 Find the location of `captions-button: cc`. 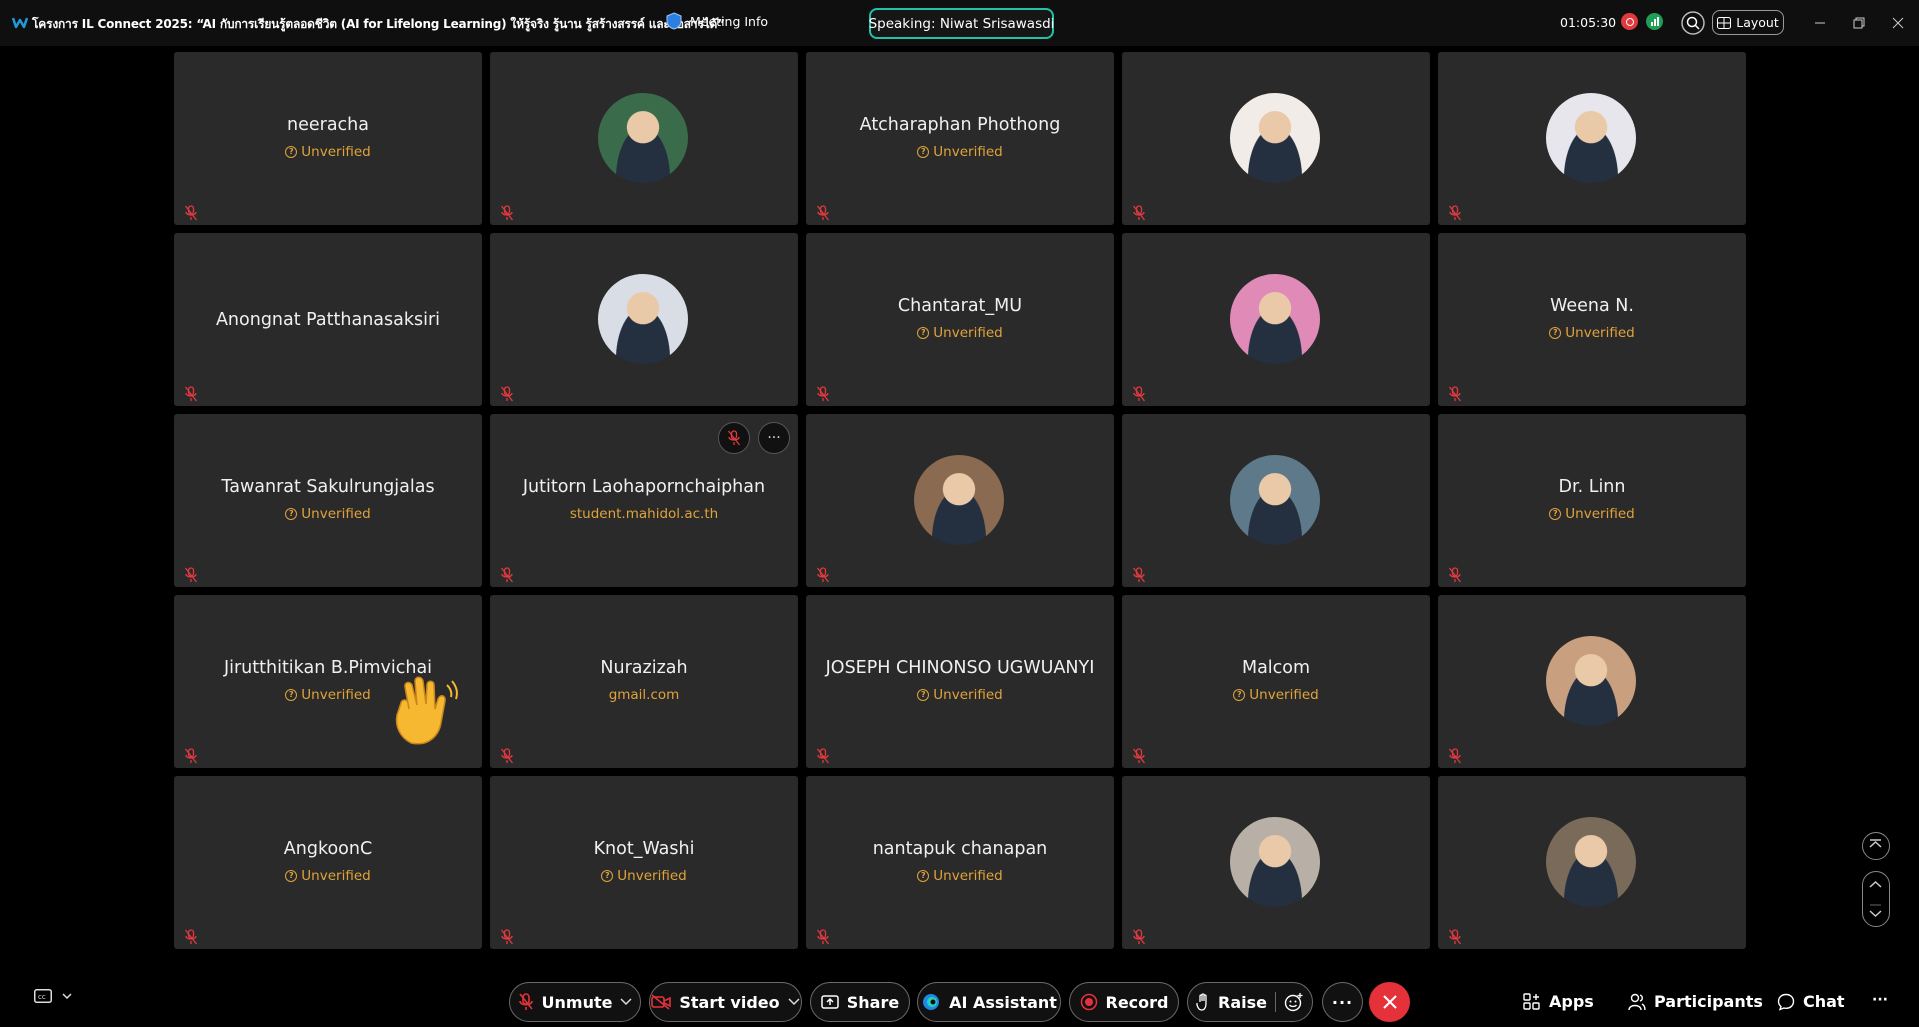

captions-button: cc is located at coordinates (53, 996).